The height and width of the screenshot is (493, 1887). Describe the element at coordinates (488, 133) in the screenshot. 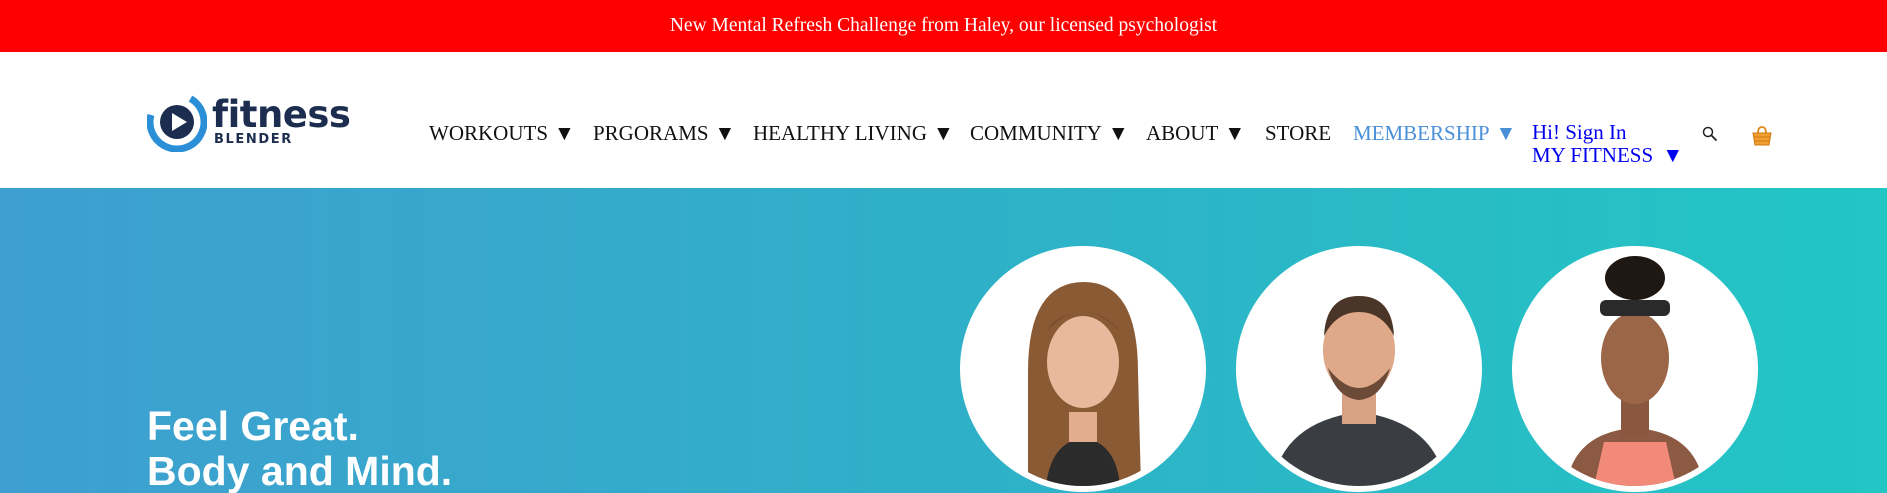

I see `nav-label: WORKOUTS` at that location.